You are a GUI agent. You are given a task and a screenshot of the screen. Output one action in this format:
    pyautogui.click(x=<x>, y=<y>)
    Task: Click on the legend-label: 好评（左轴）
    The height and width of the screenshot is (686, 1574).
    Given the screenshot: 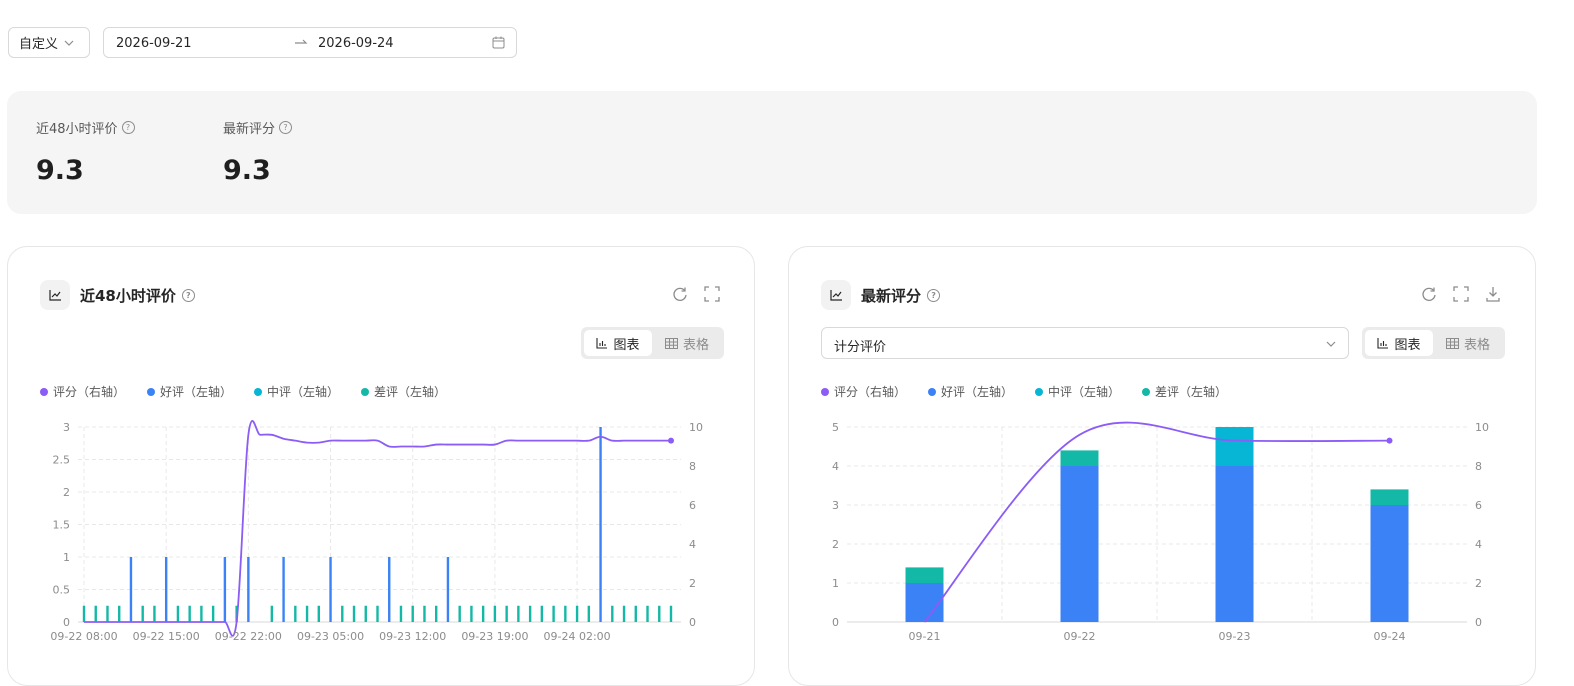 What is the action you would take?
    pyautogui.click(x=196, y=392)
    